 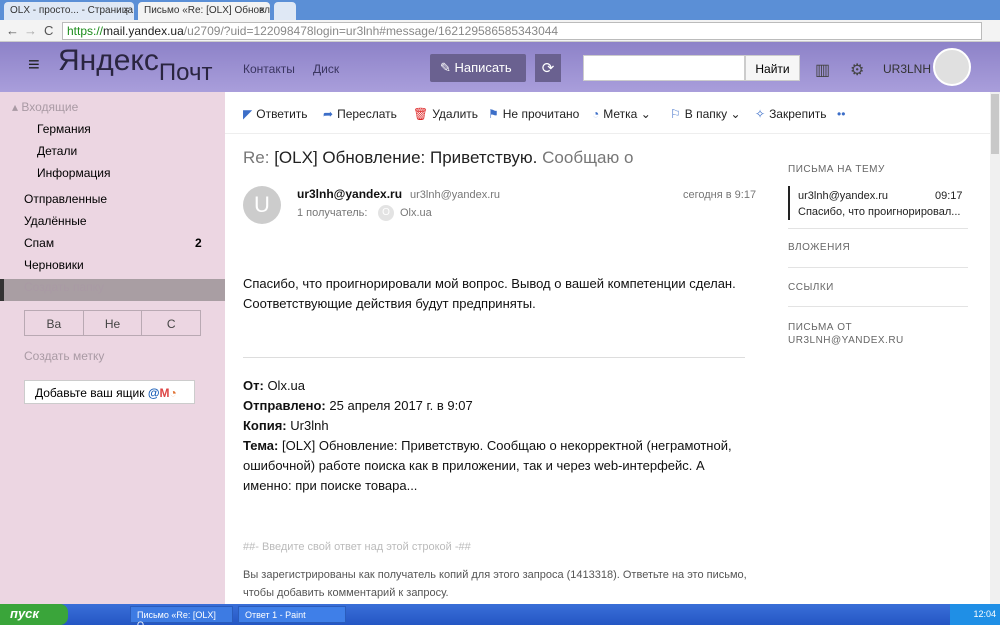 What do you see at coordinates (286, 385) in the screenshot?
I see `from-link: Olx.ua` at bounding box center [286, 385].